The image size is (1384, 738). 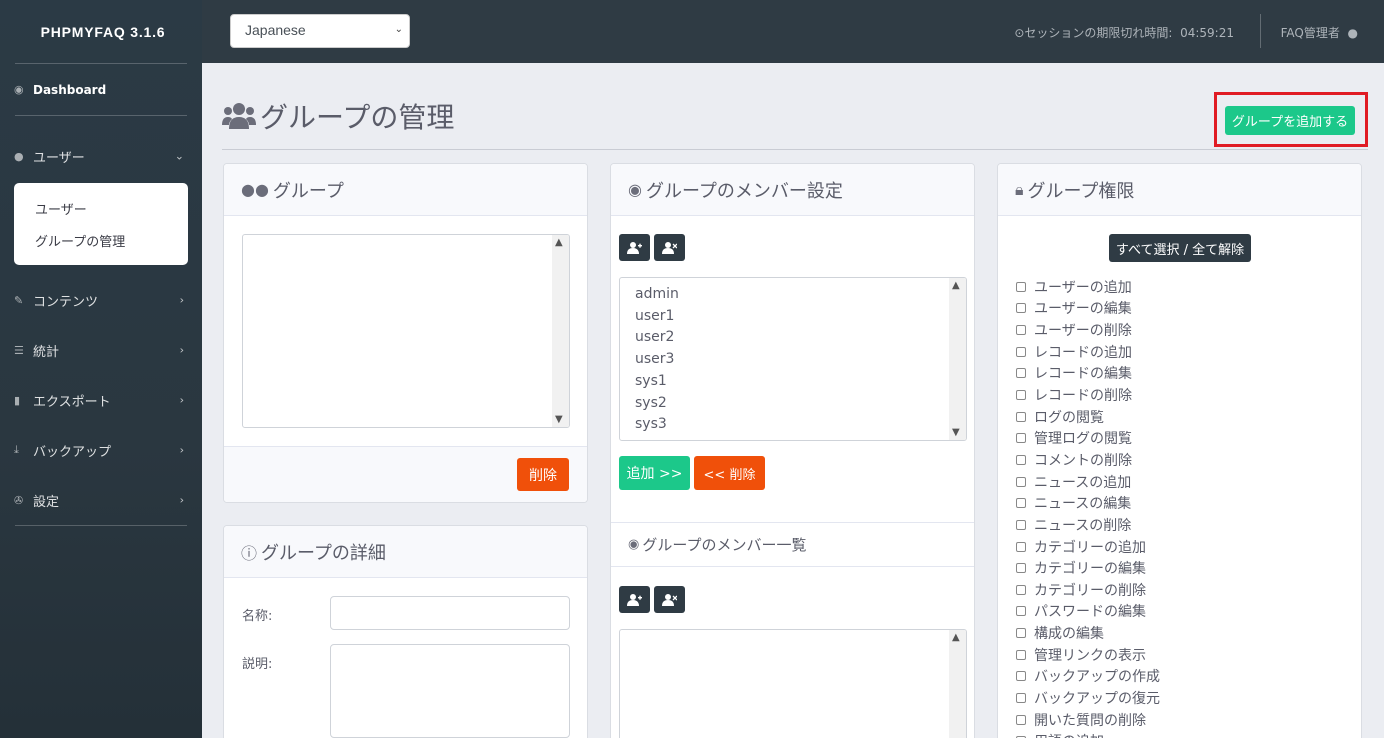 I want to click on sidebar-item-statistics: ☰ 統計 ›, so click(x=101, y=350).